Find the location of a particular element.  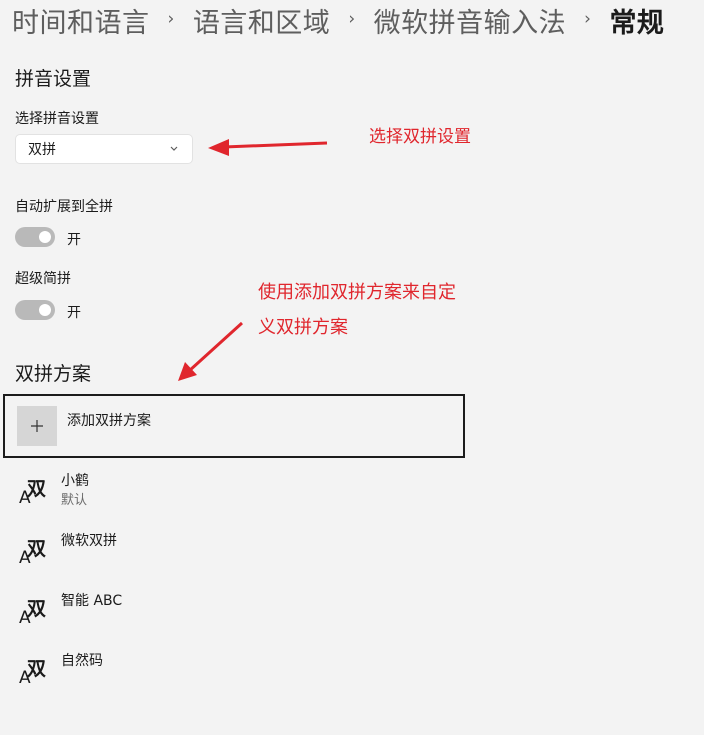

scheme-item-xiaohe: 双 A 小鹤 默认 is located at coordinates (352, 494).